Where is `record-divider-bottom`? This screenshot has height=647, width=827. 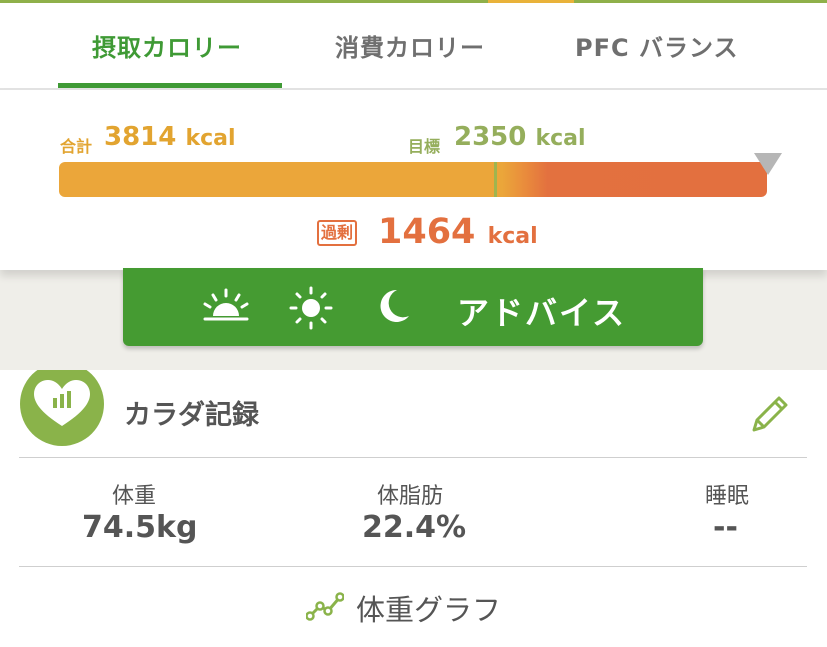
record-divider-bottom is located at coordinates (413, 566).